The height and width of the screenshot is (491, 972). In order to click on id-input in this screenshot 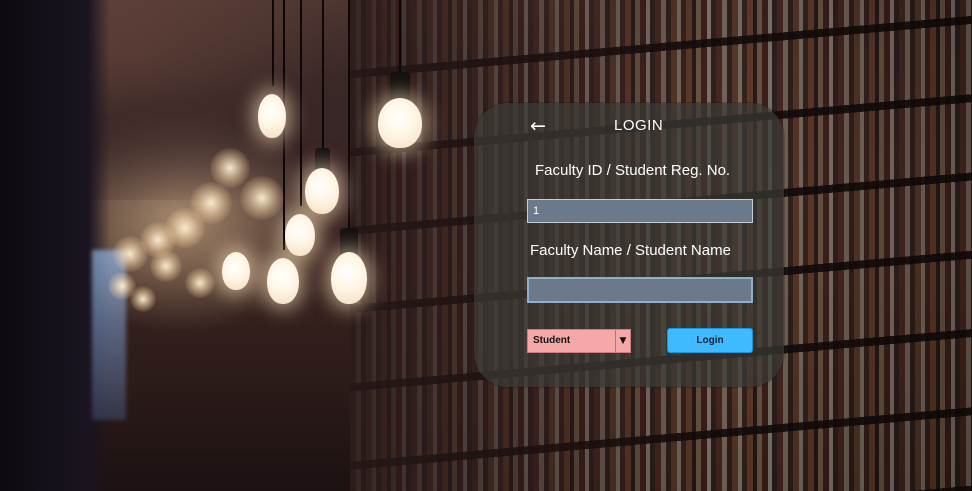, I will do `click(640, 211)`.